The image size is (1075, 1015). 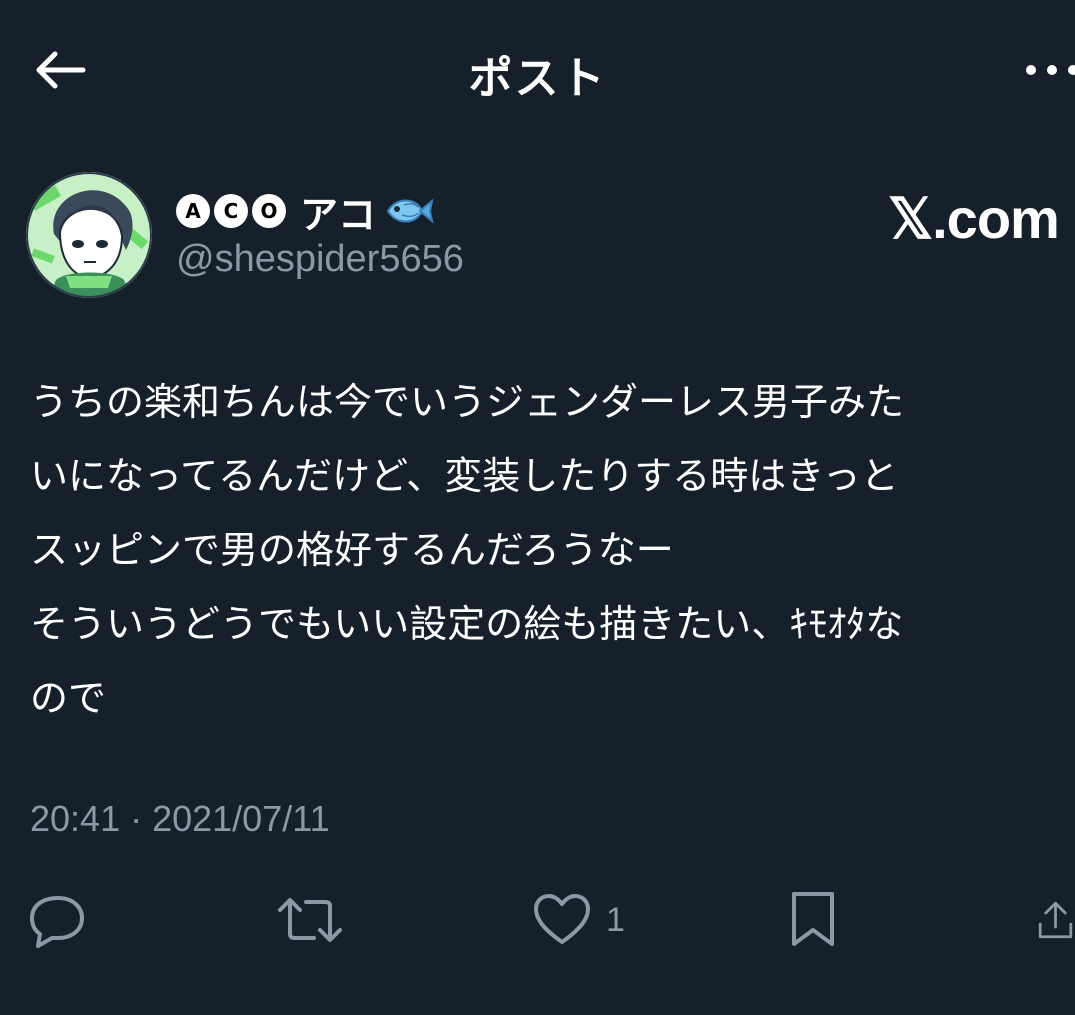 What do you see at coordinates (537, 78) in the screenshot?
I see `page-title: ポスト` at bounding box center [537, 78].